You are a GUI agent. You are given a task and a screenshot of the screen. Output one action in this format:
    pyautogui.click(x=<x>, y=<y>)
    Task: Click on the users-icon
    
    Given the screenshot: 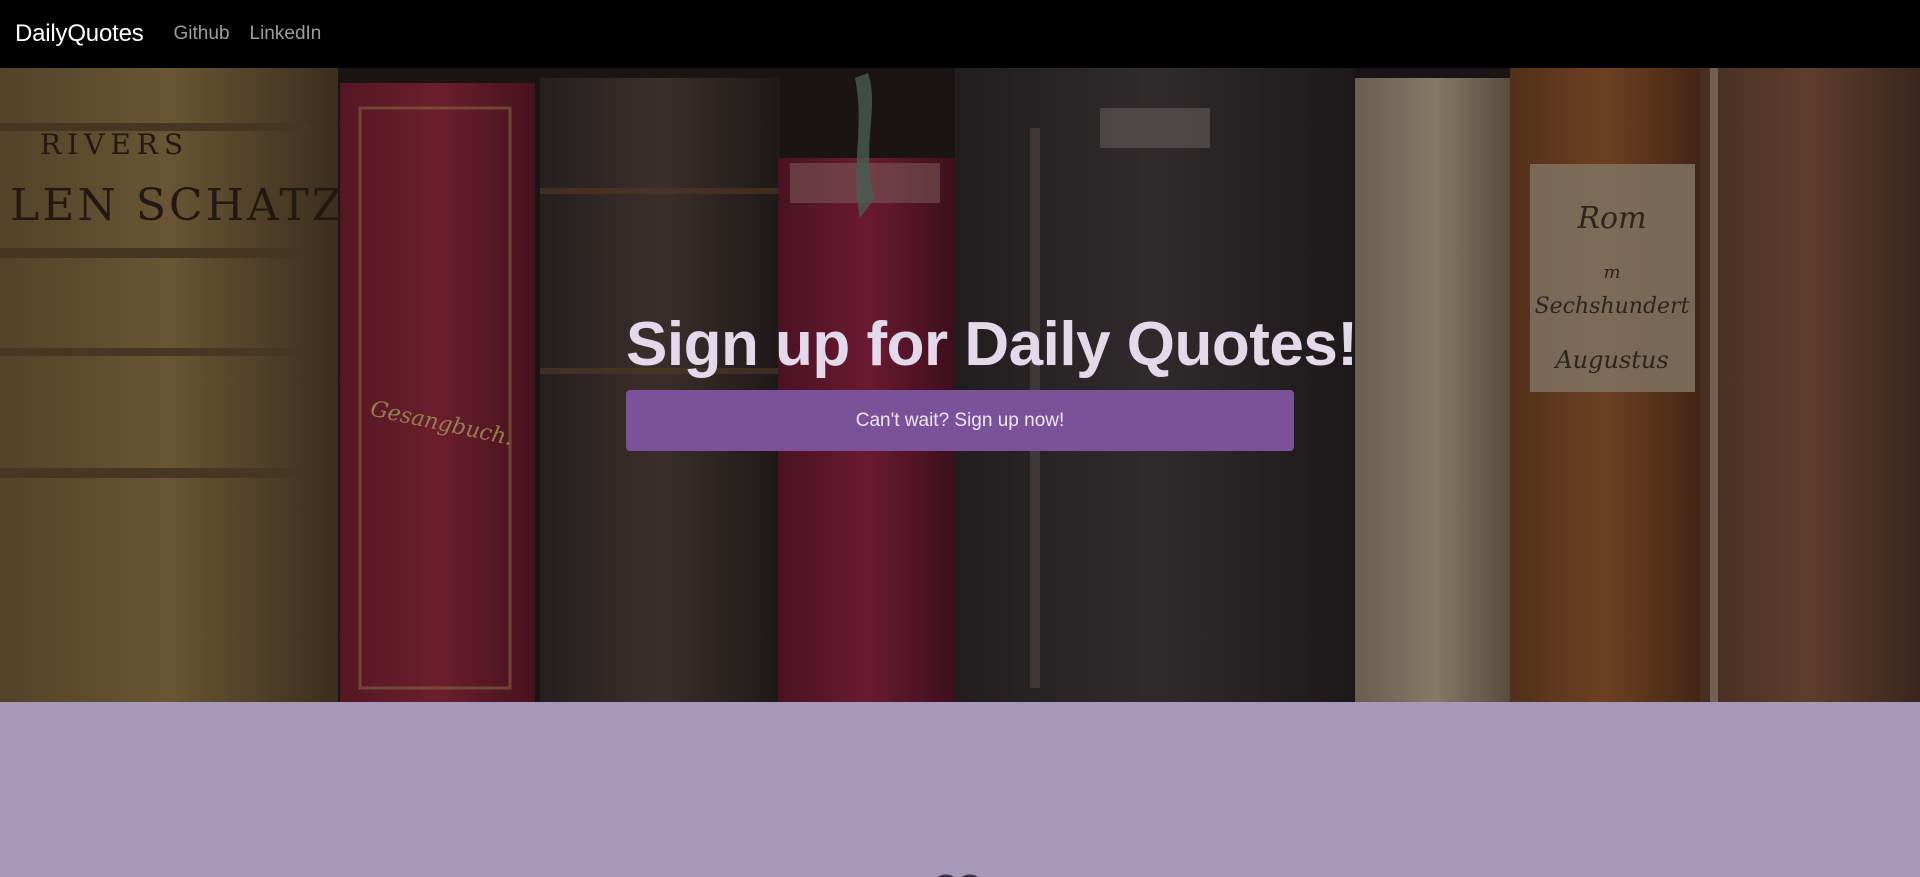 What is the action you would take?
    pyautogui.click(x=958, y=875)
    